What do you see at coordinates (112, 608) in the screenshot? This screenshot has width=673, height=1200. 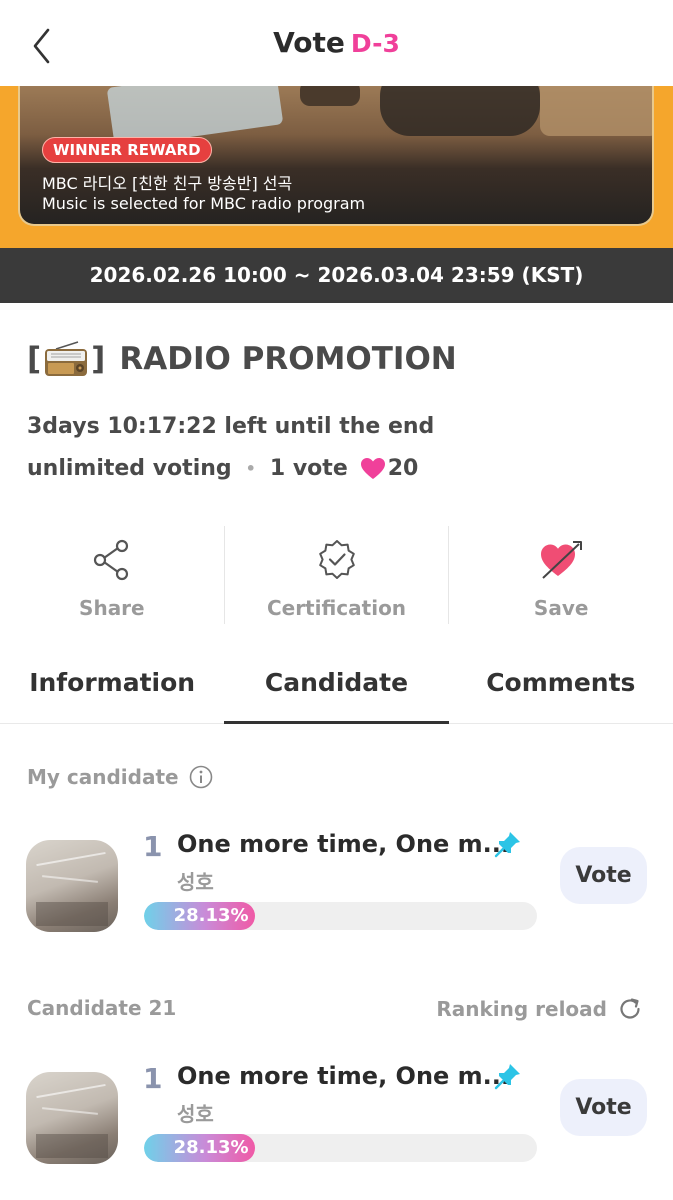 I see `share-label: Share` at bounding box center [112, 608].